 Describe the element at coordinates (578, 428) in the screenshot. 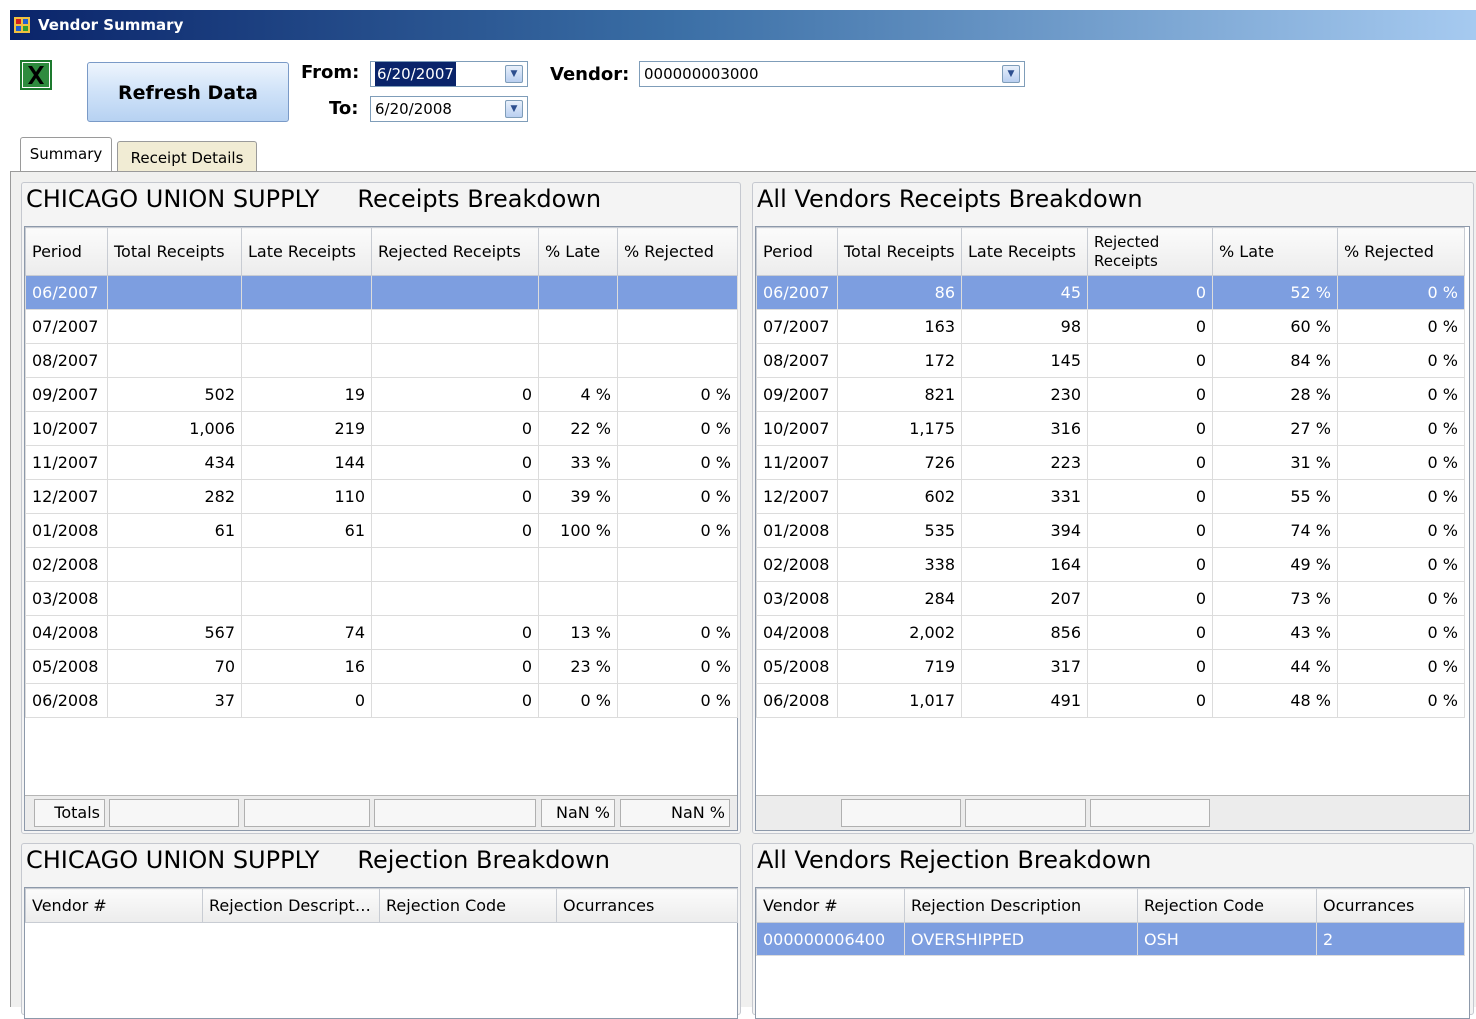

I see `table-cell: 22 %` at that location.